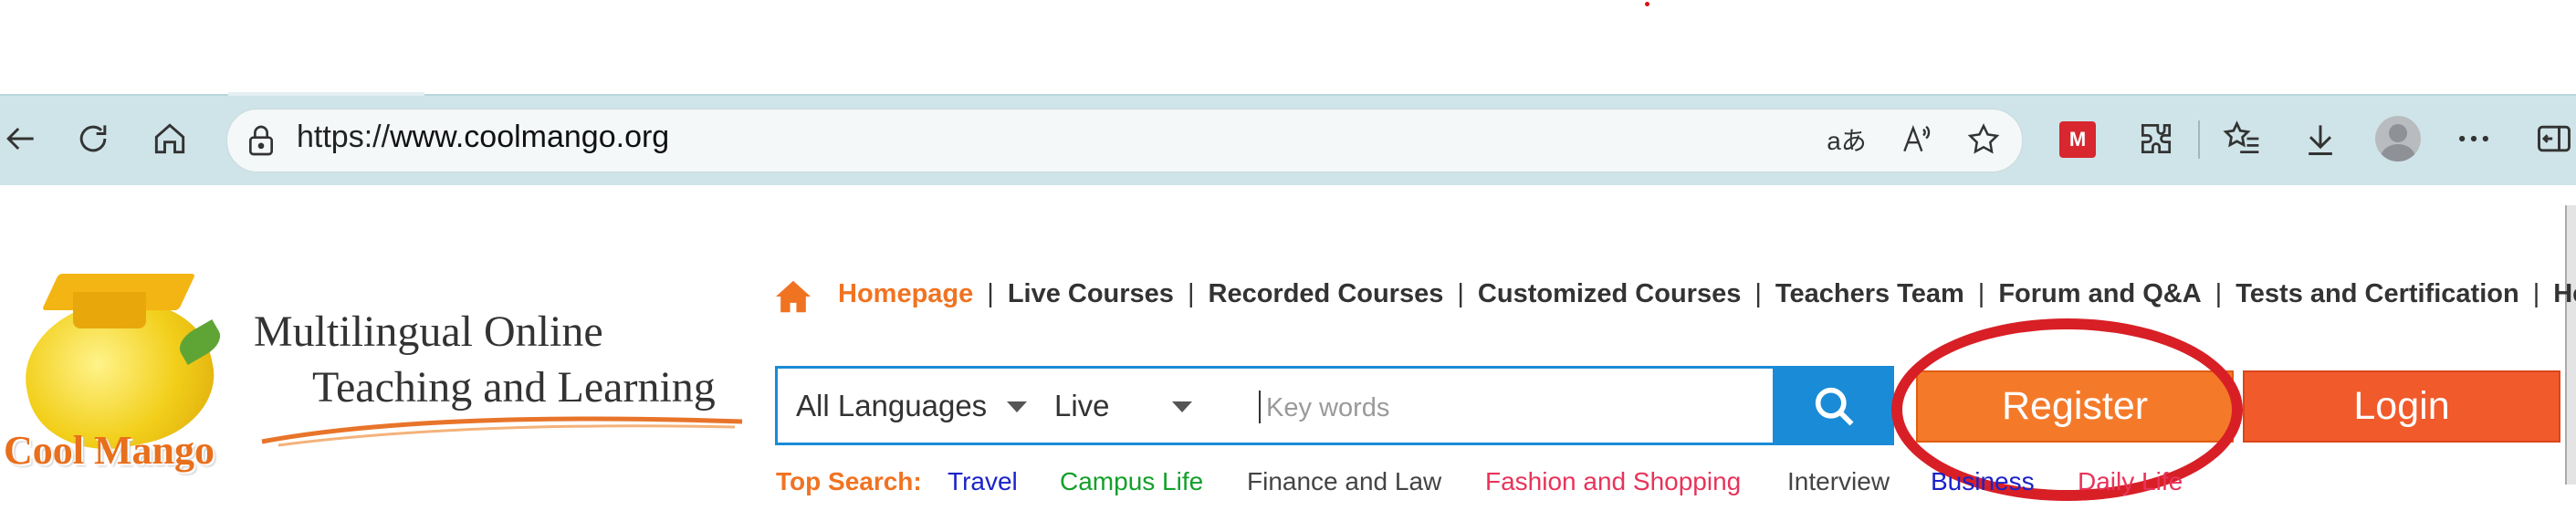 The height and width of the screenshot is (521, 2576). I want to click on language-select-value: All Languages, so click(892, 405).